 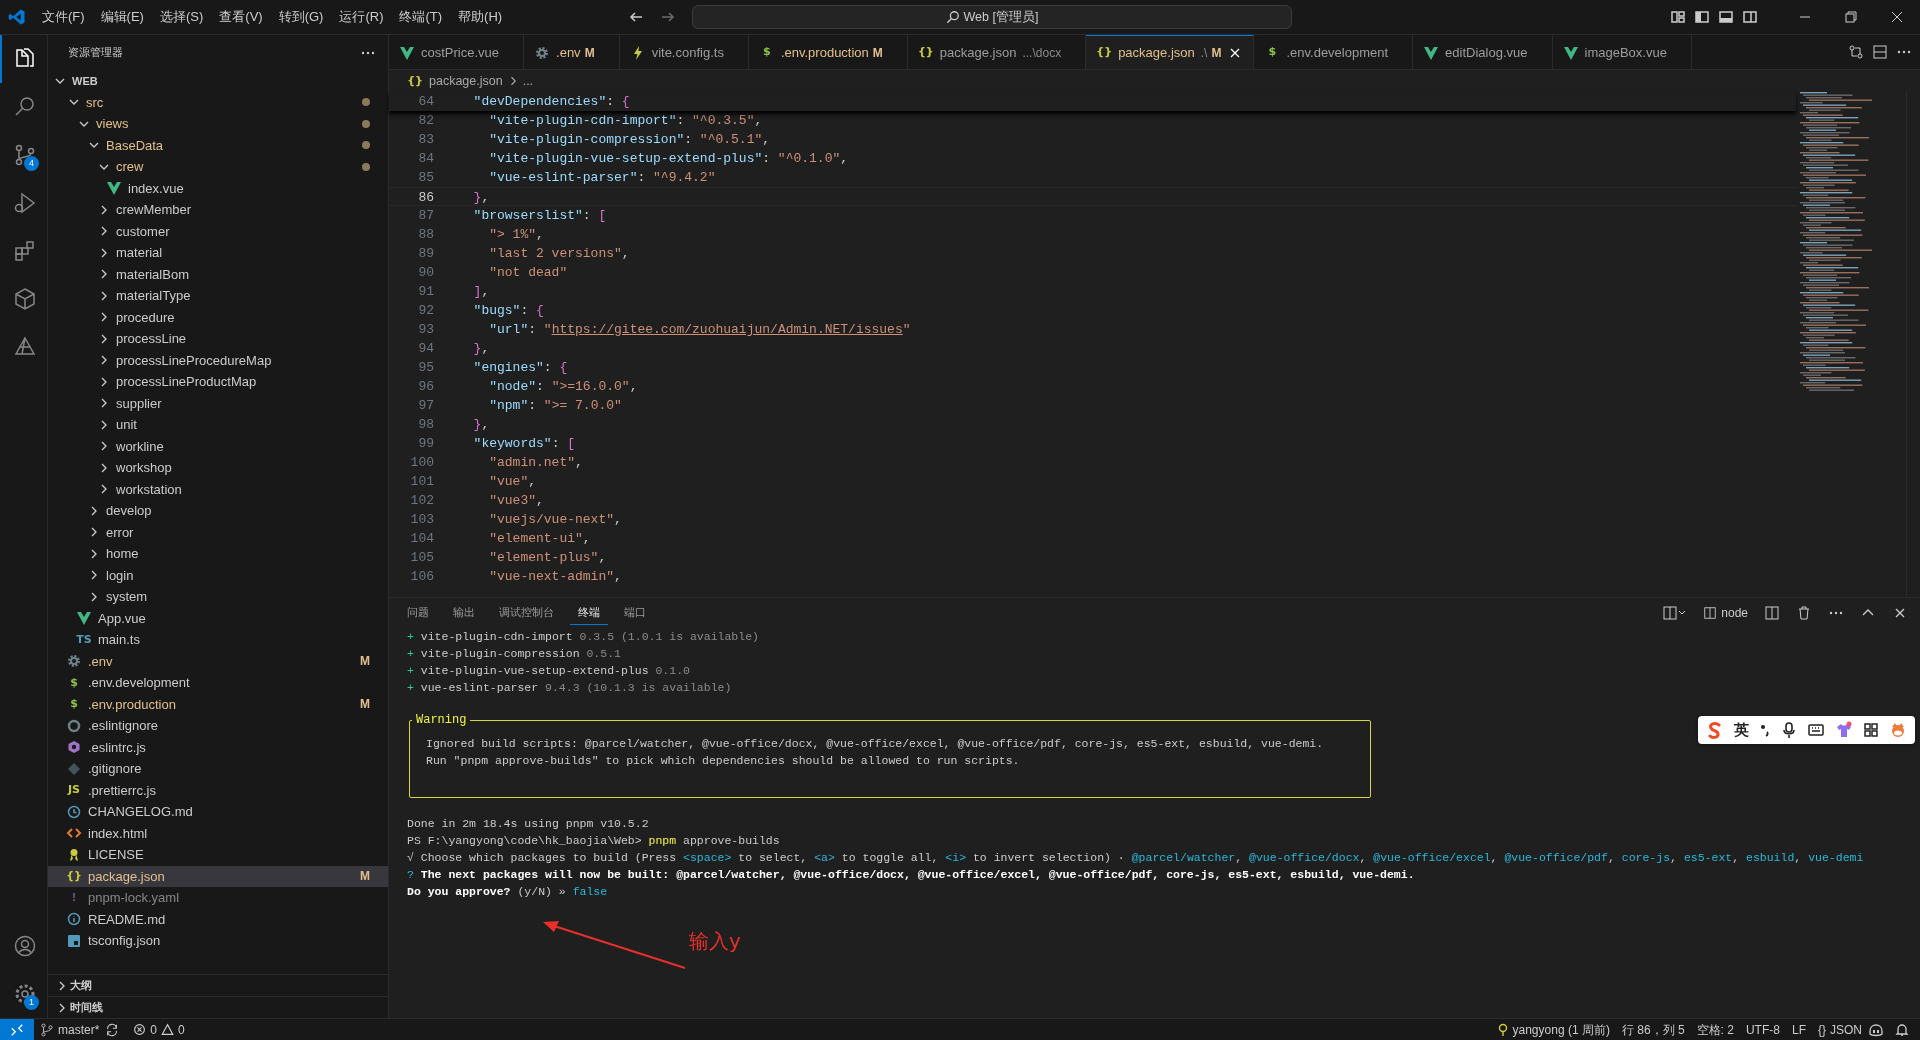 What do you see at coordinates (63, 17) in the screenshot?
I see `menu-item: 文件(F)` at bounding box center [63, 17].